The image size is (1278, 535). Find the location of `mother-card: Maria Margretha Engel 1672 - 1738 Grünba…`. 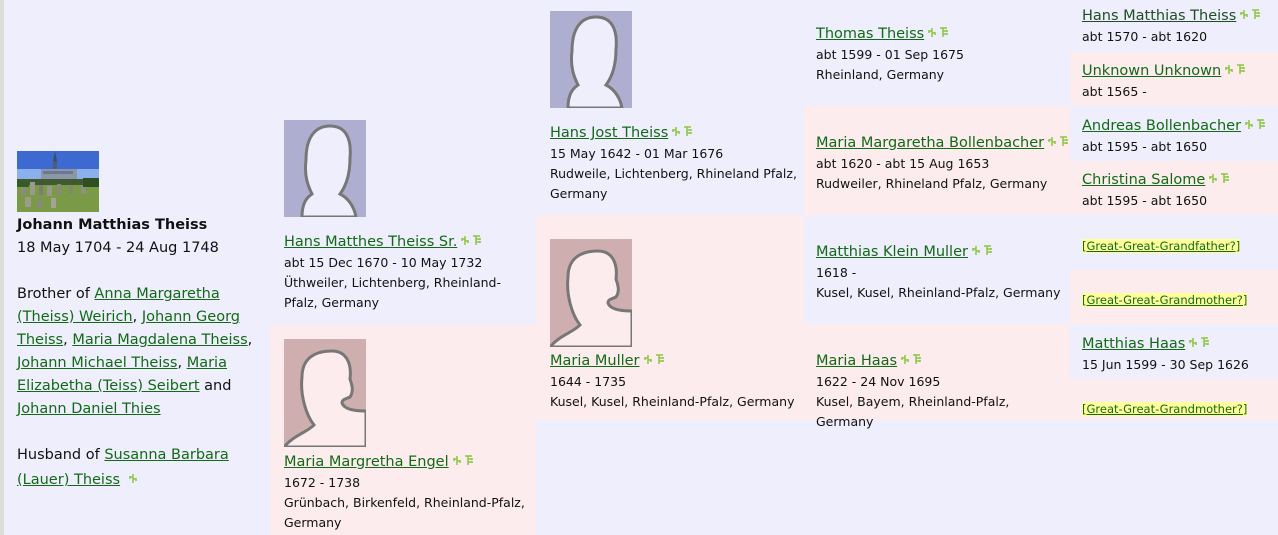

mother-card: Maria Margretha Engel 1672 - 1738 Grünba… is located at coordinates (403, 430).